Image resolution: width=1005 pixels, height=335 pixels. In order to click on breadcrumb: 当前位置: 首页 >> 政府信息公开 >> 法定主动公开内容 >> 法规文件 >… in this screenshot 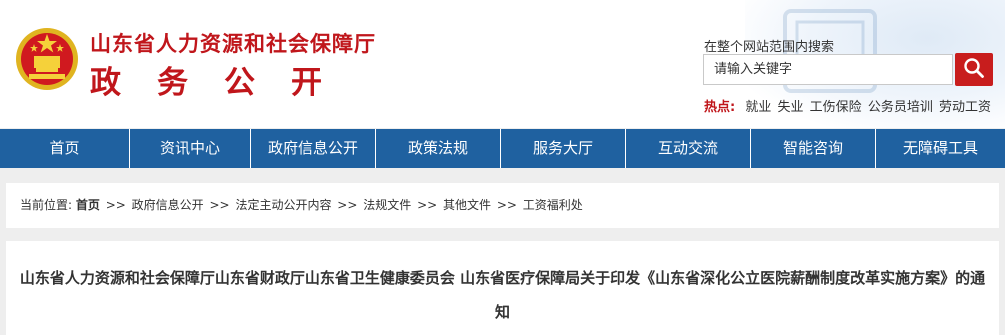, I will do `click(502, 205)`.